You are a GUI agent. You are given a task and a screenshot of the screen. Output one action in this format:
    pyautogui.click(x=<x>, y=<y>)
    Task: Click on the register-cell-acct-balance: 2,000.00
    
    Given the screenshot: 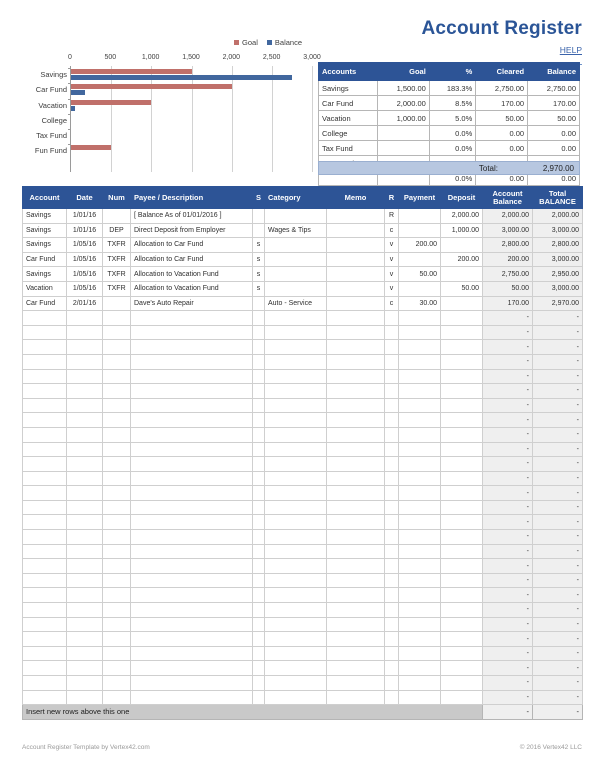 What is the action you would take?
    pyautogui.click(x=507, y=216)
    